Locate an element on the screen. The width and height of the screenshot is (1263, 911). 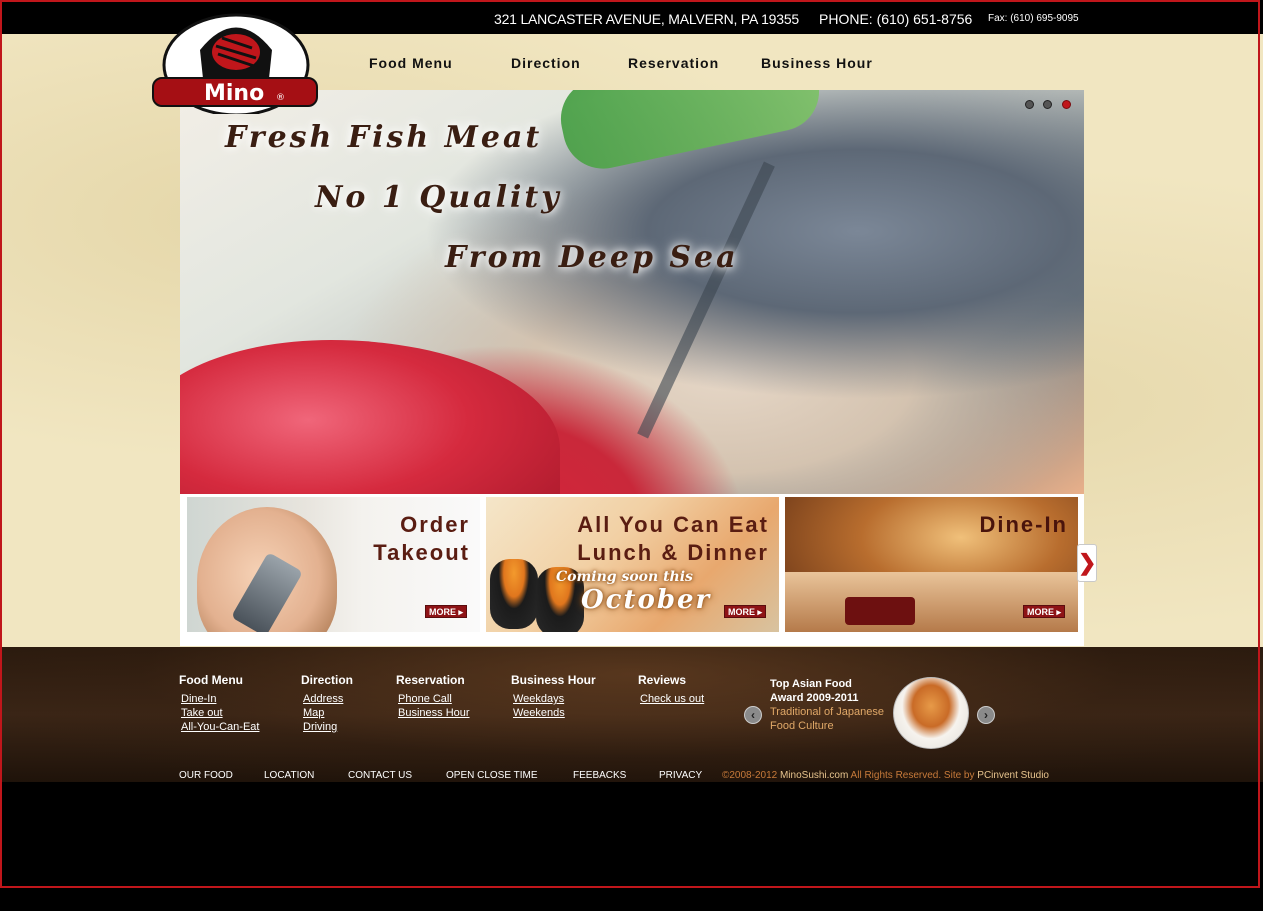
footer-heading: Reviews is located at coordinates (662, 680).